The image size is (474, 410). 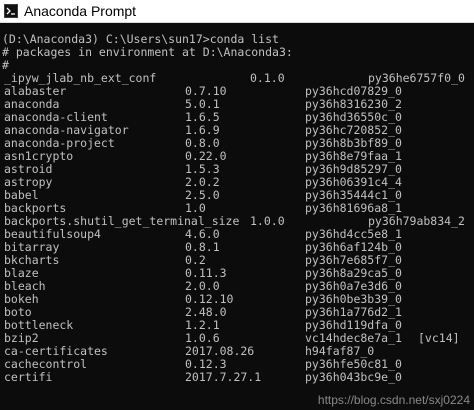 What do you see at coordinates (267, 221) in the screenshot?
I see `package-version: 1.0.0` at bounding box center [267, 221].